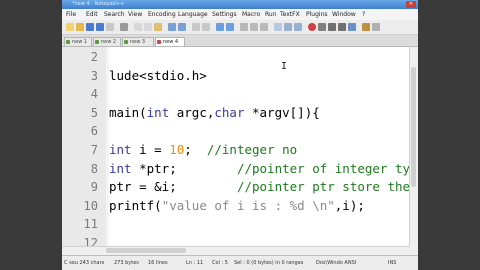 This screenshot has width=480, height=270. What do you see at coordinates (220, 27) in the screenshot?
I see `zoom-in-icon` at bounding box center [220, 27].